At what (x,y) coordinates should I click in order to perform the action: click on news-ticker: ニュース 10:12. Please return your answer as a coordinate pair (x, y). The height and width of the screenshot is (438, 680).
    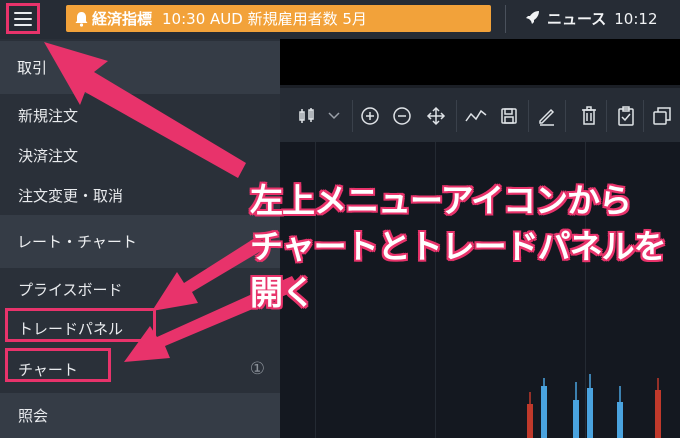
    Looking at the image, I should click on (591, 18).